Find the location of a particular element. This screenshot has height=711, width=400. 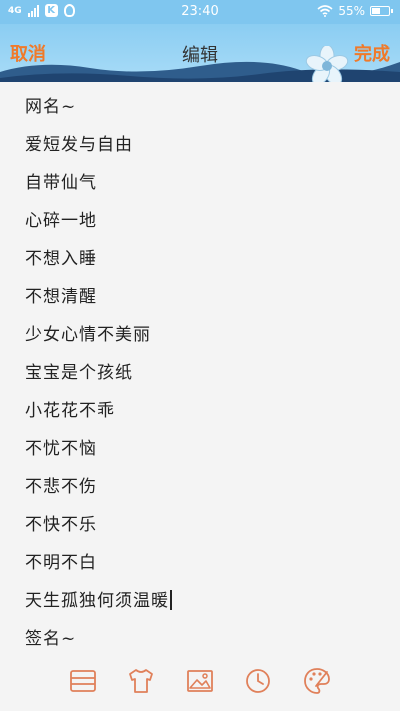

battery-fill is located at coordinates (376, 11).